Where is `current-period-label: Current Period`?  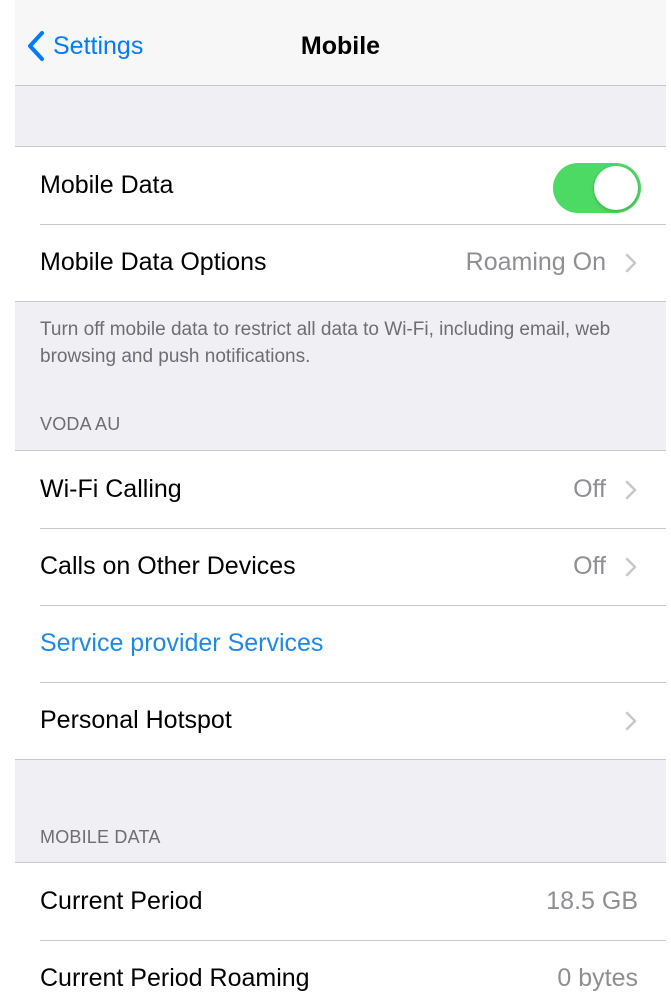
current-period-label: Current Period is located at coordinates (121, 901).